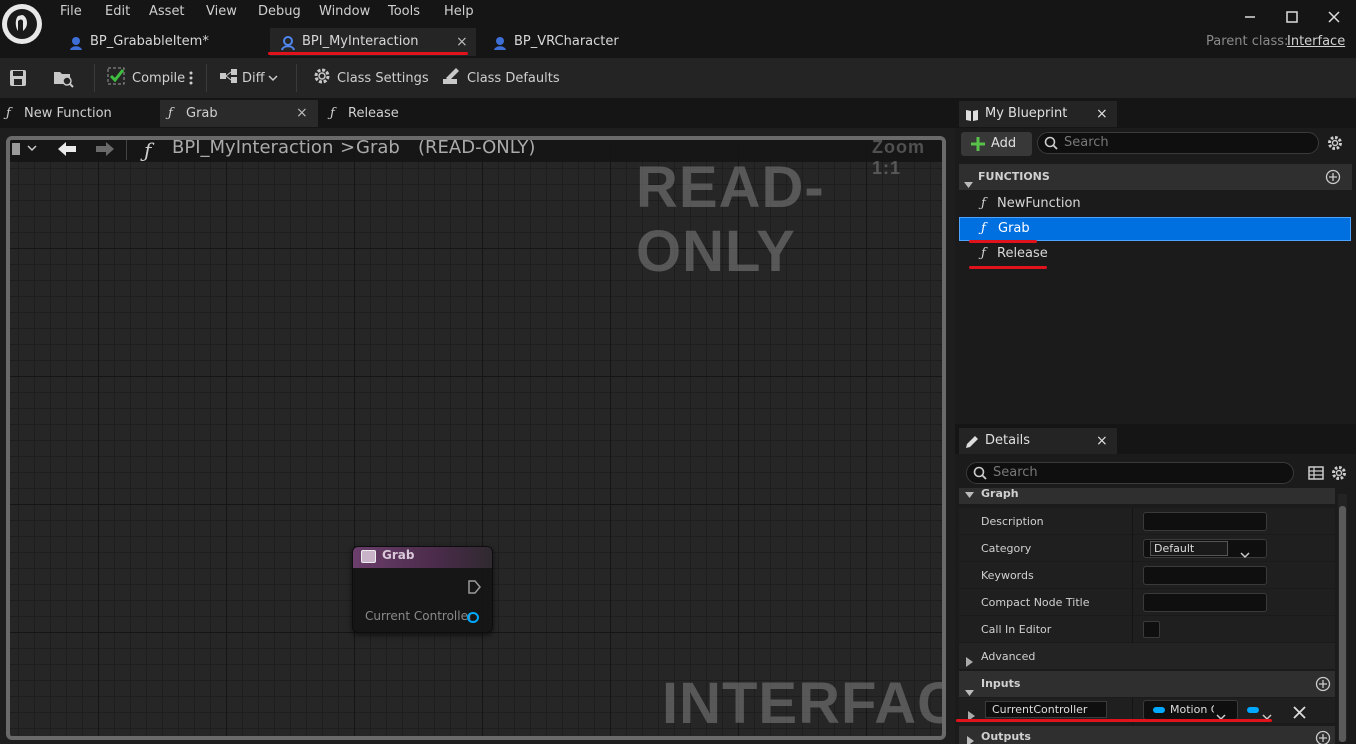 The height and width of the screenshot is (744, 1356). I want to click on maximize-icon, so click(1292, 17).